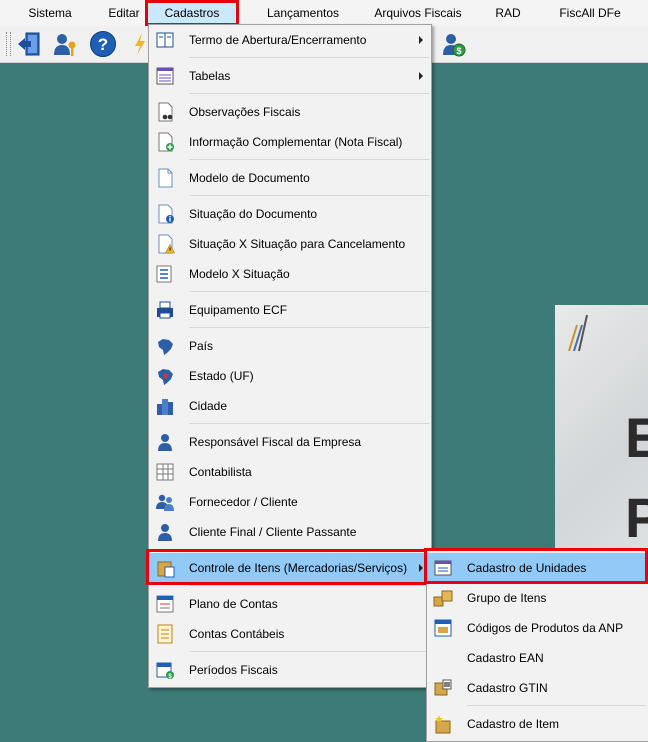 This screenshot has height=742, width=648. What do you see at coordinates (166, 244) in the screenshot?
I see `document-warning-icon` at bounding box center [166, 244].